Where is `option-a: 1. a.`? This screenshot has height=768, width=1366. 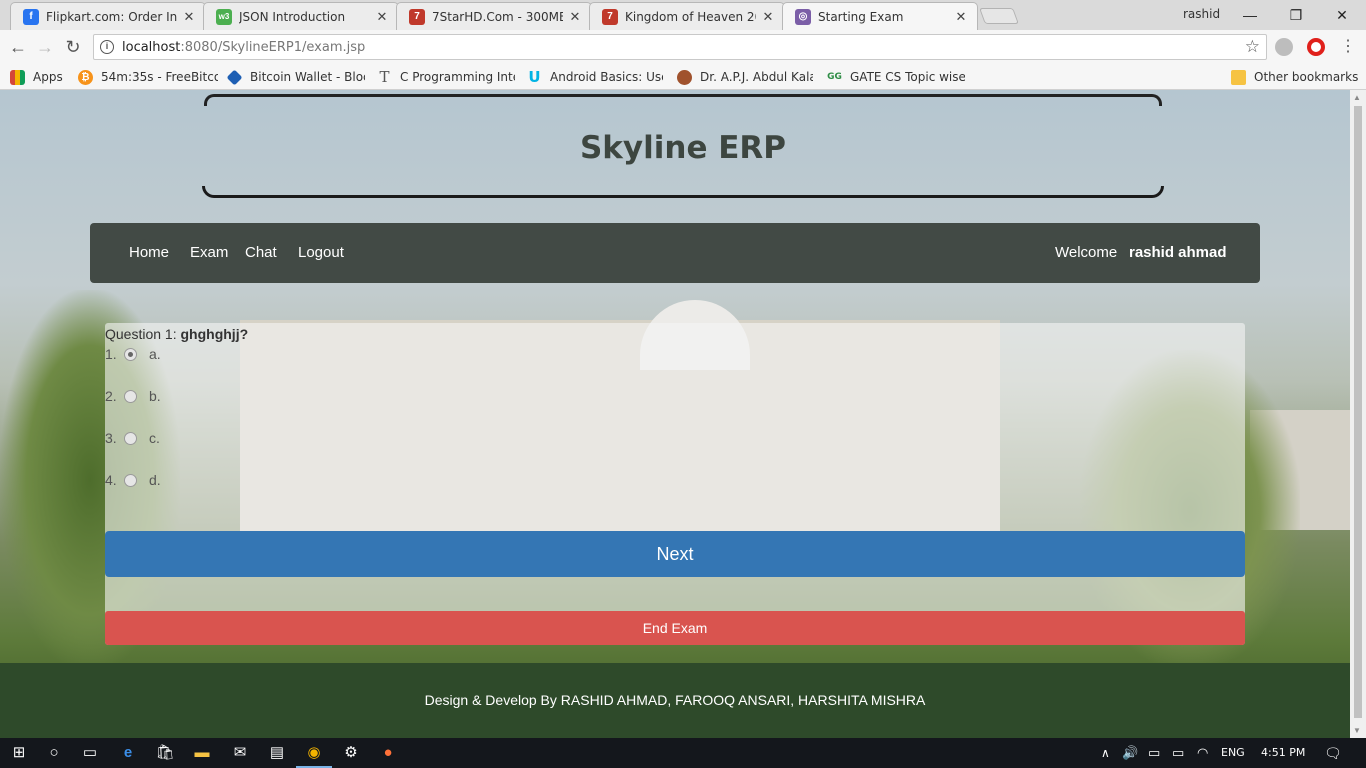
option-a: 1. a. is located at coordinates (133, 354).